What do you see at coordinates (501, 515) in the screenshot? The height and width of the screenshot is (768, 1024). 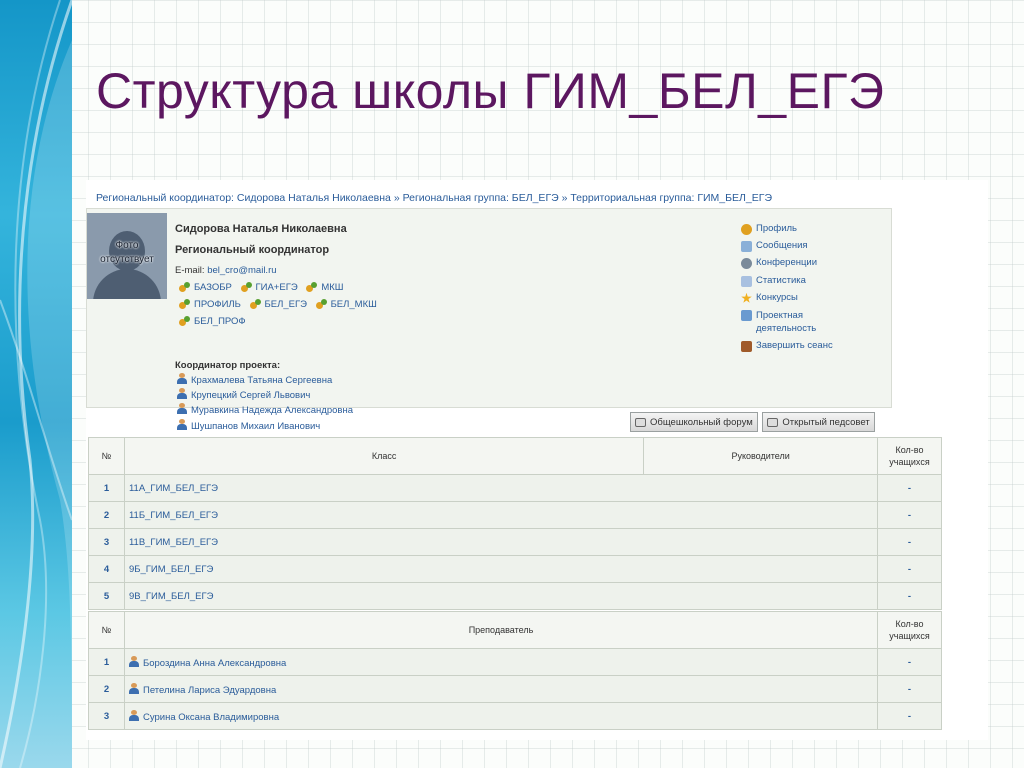 I see `class-link: 11Б_ГИМ_БЕЛ_ЕГЭ` at bounding box center [501, 515].